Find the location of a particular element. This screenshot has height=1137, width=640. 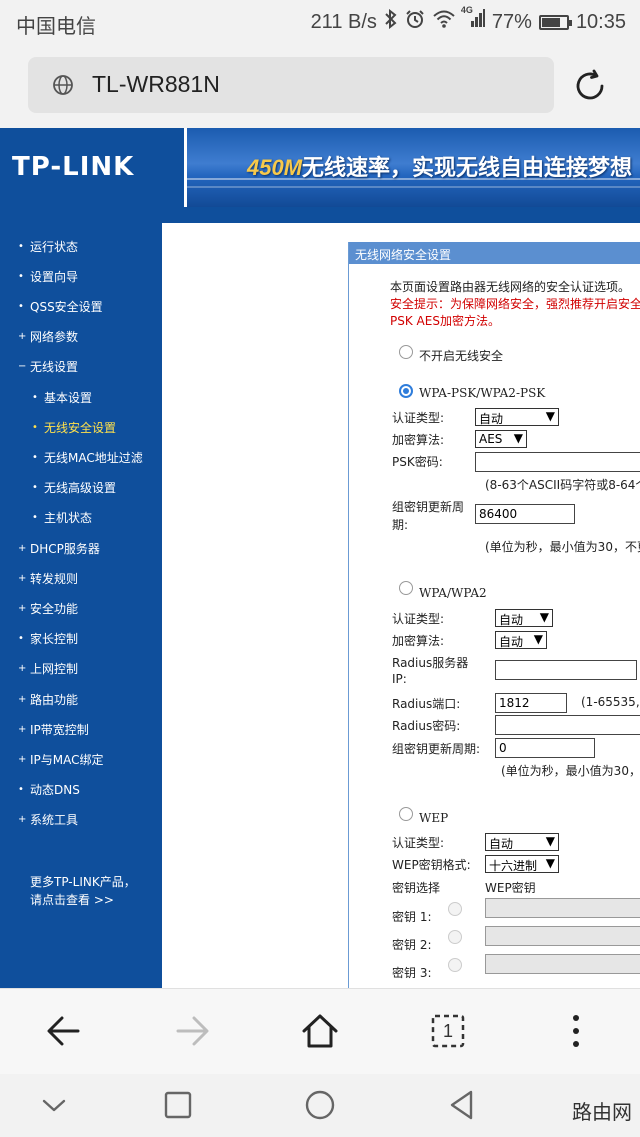

back-arrow-icon is located at coordinates (64, 1031).